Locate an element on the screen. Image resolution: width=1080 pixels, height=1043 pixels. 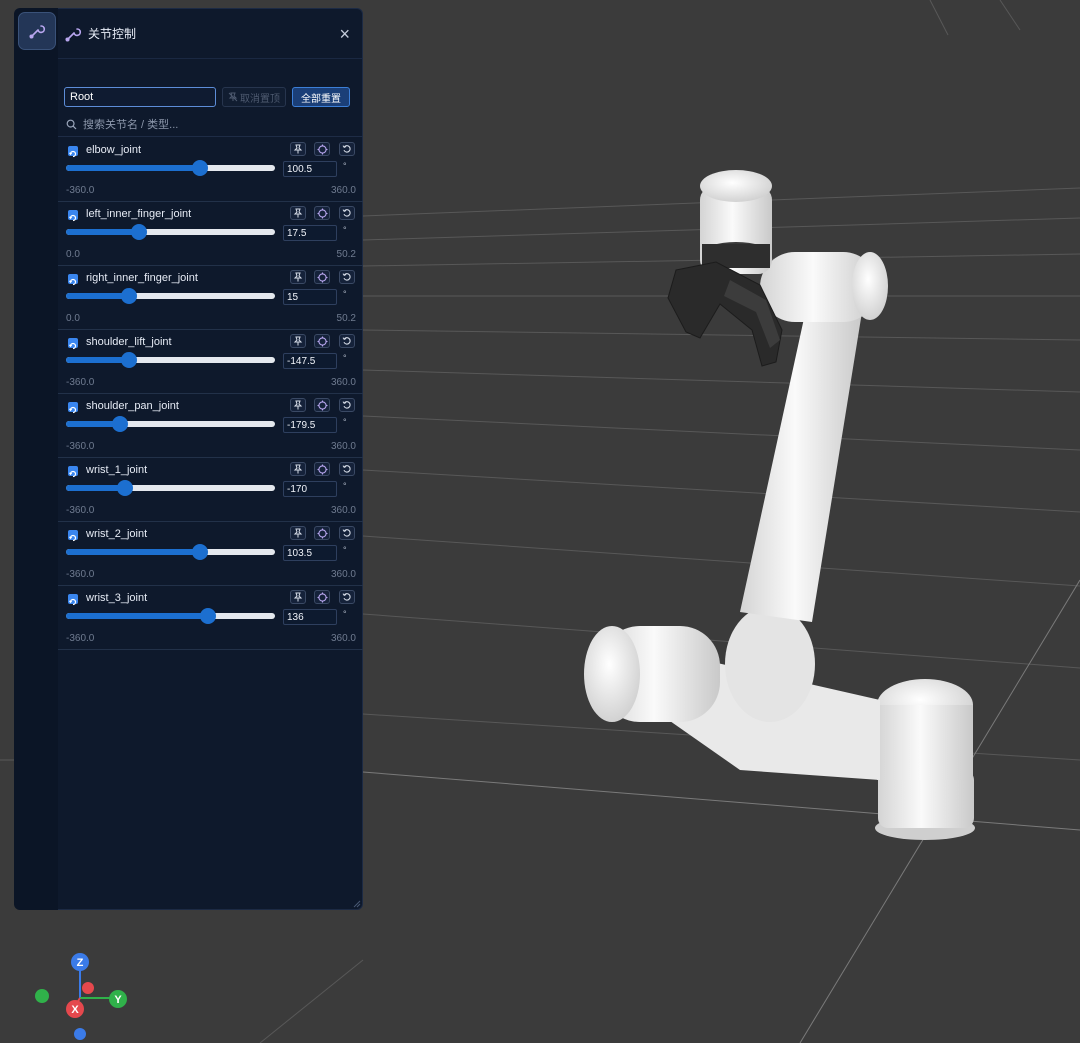
unpin-button: 取消置顶 is located at coordinates (254, 97).